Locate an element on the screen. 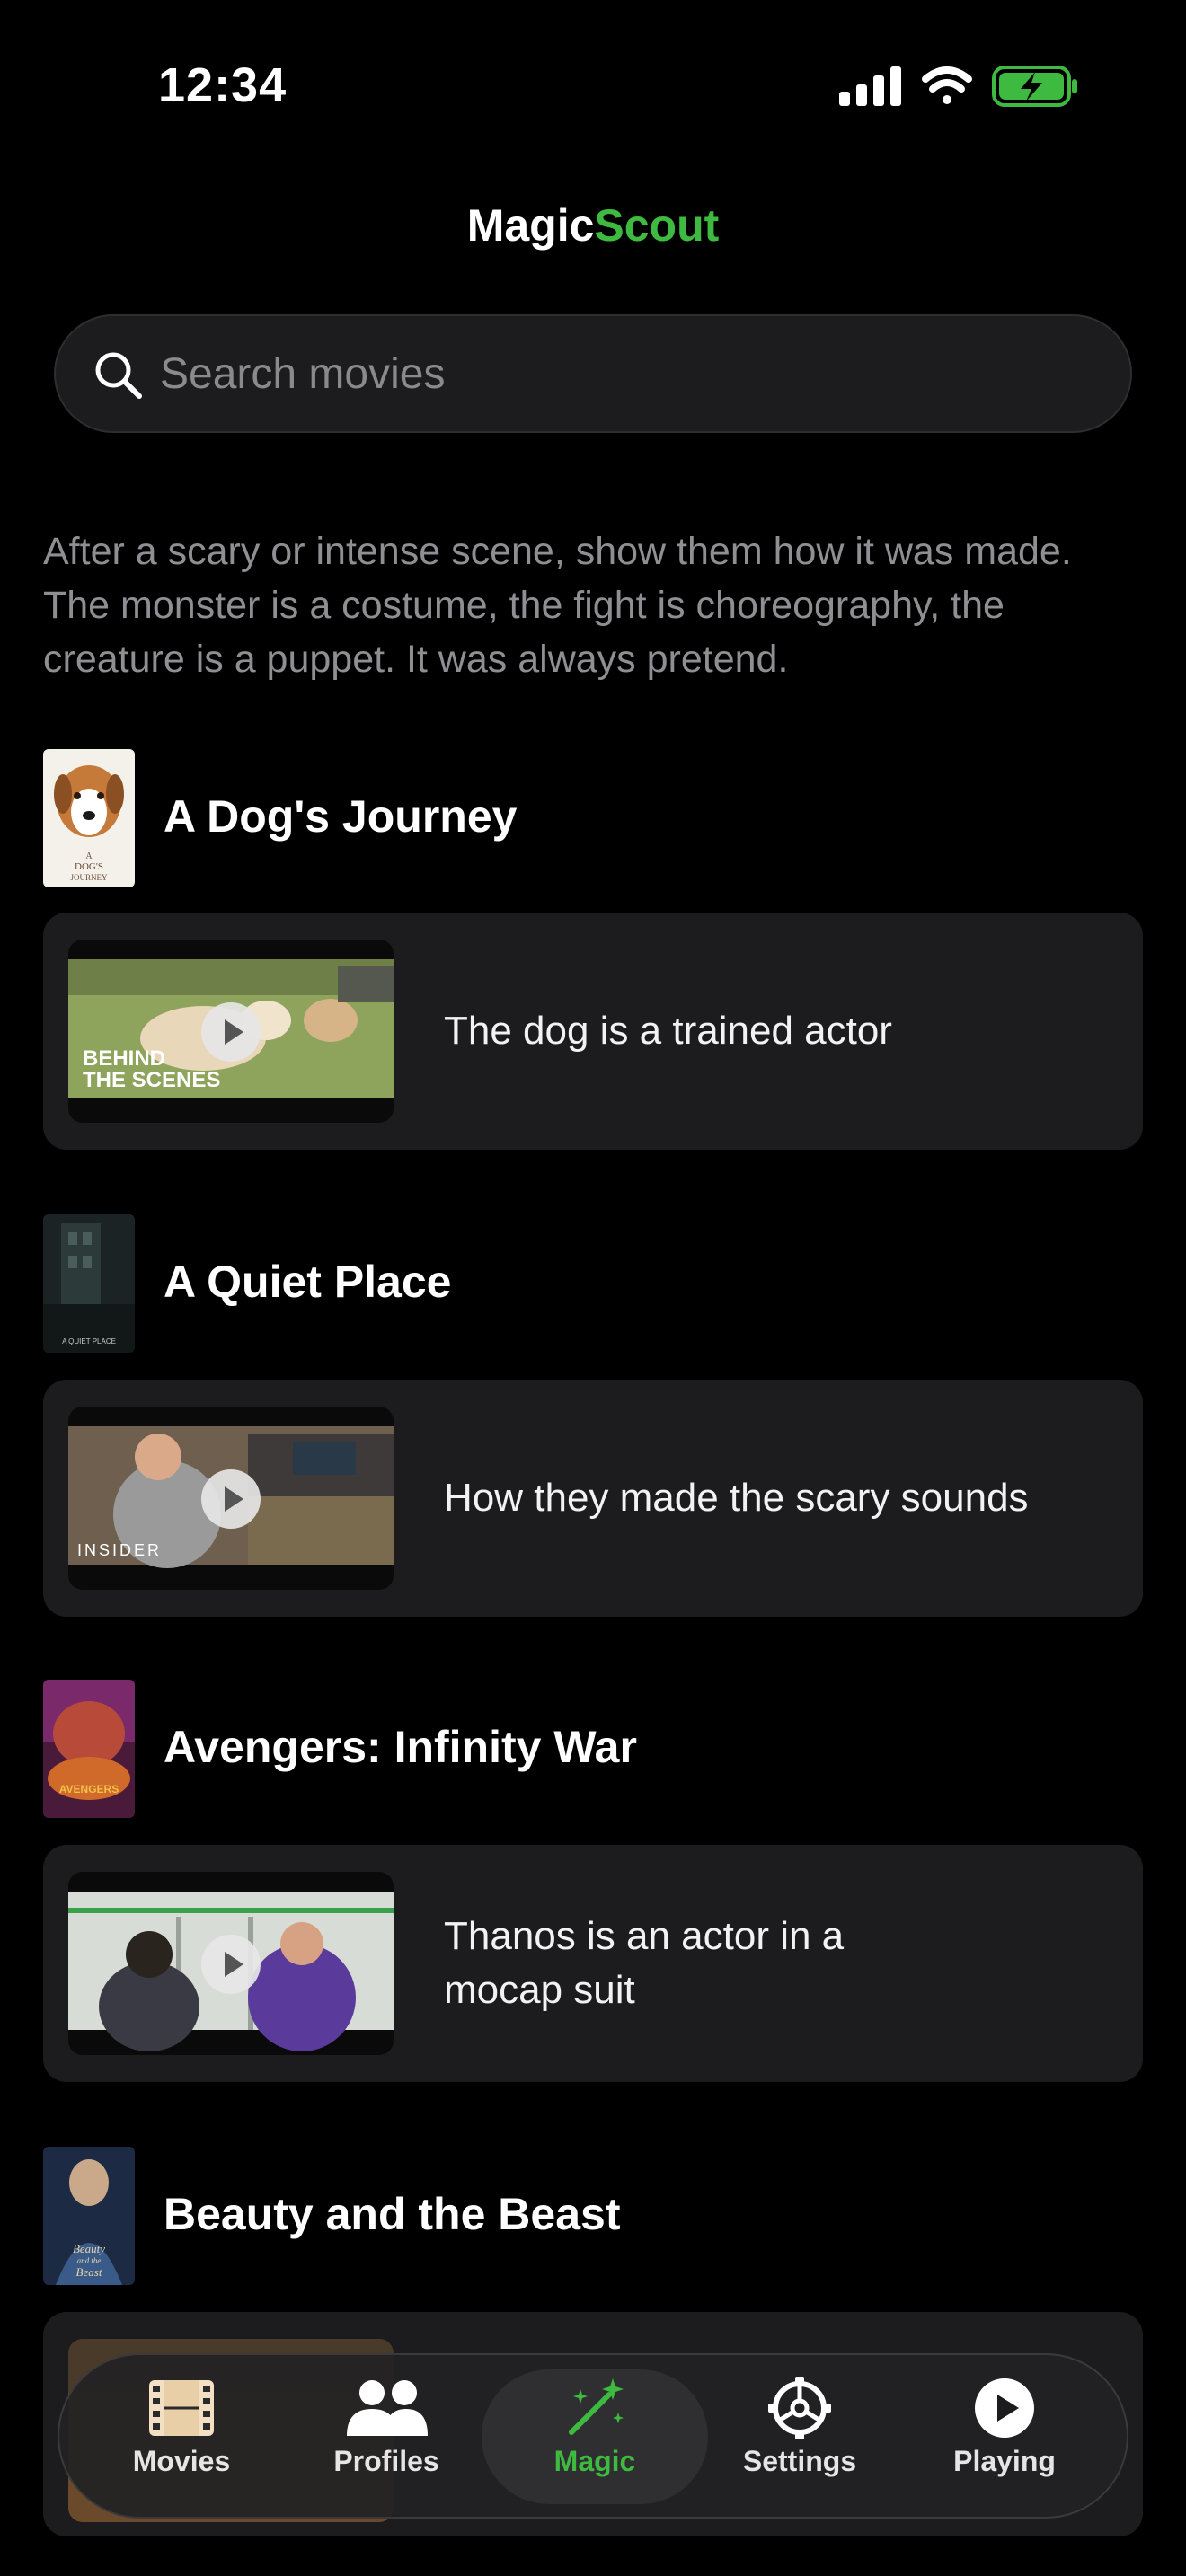  movie-poster-beauty-beast: Beauty and the Beast is located at coordinates (89, 2216).